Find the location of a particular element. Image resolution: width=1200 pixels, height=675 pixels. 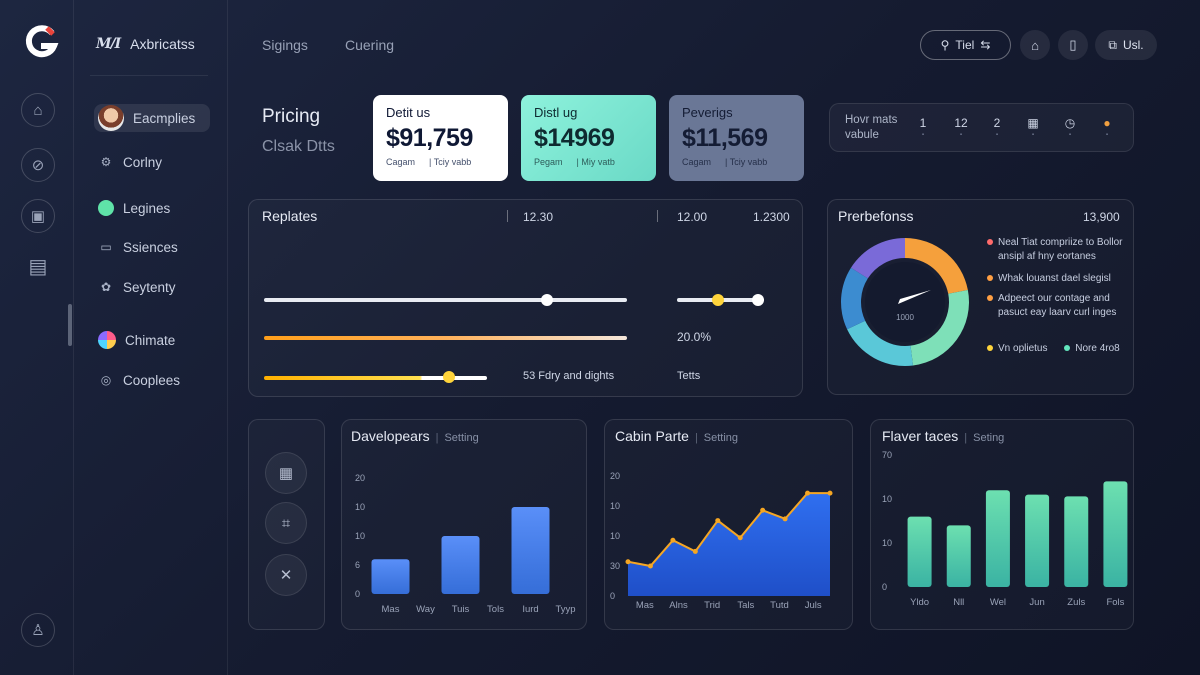

iconbar-cell-1: 1 ▪ is located at coordinates (923, 127).